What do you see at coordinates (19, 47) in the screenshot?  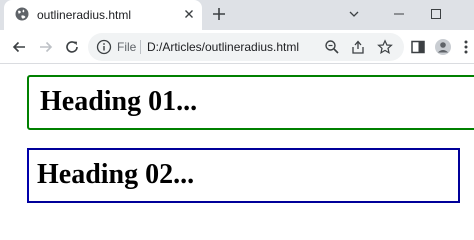 I see `arrow-left-icon` at bounding box center [19, 47].